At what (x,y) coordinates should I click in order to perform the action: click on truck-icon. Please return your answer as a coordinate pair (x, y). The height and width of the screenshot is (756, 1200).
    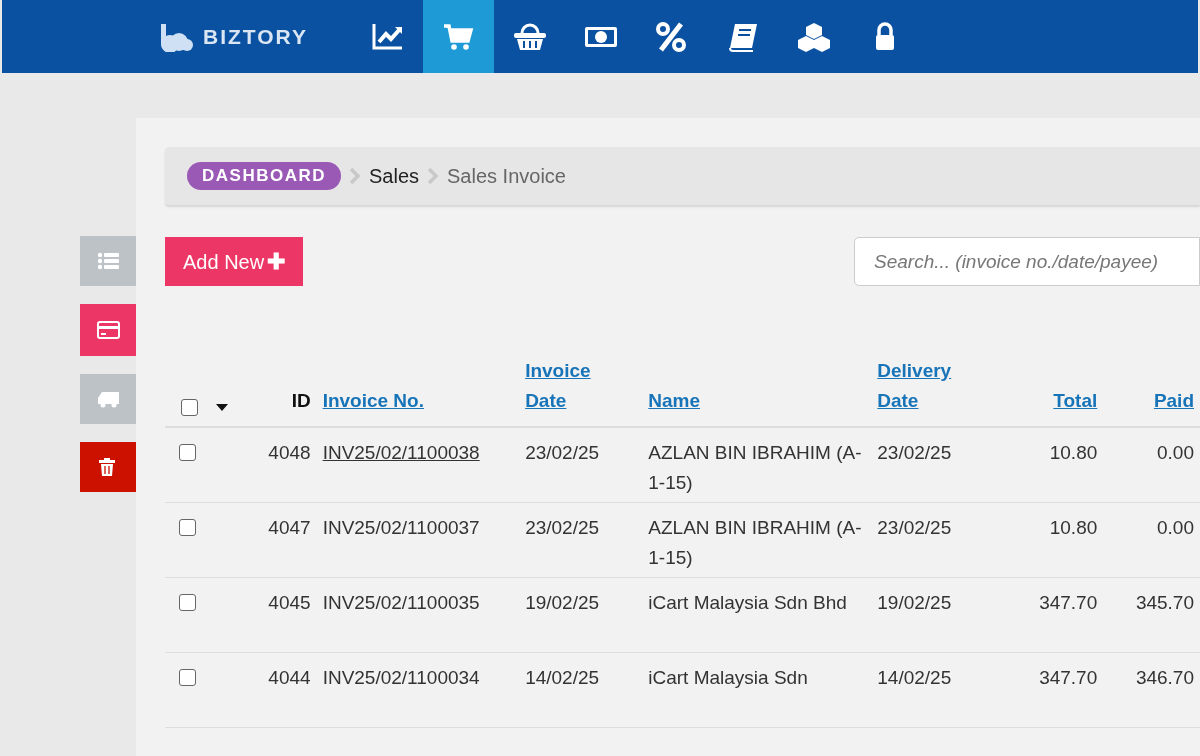
    Looking at the image, I should click on (108, 399).